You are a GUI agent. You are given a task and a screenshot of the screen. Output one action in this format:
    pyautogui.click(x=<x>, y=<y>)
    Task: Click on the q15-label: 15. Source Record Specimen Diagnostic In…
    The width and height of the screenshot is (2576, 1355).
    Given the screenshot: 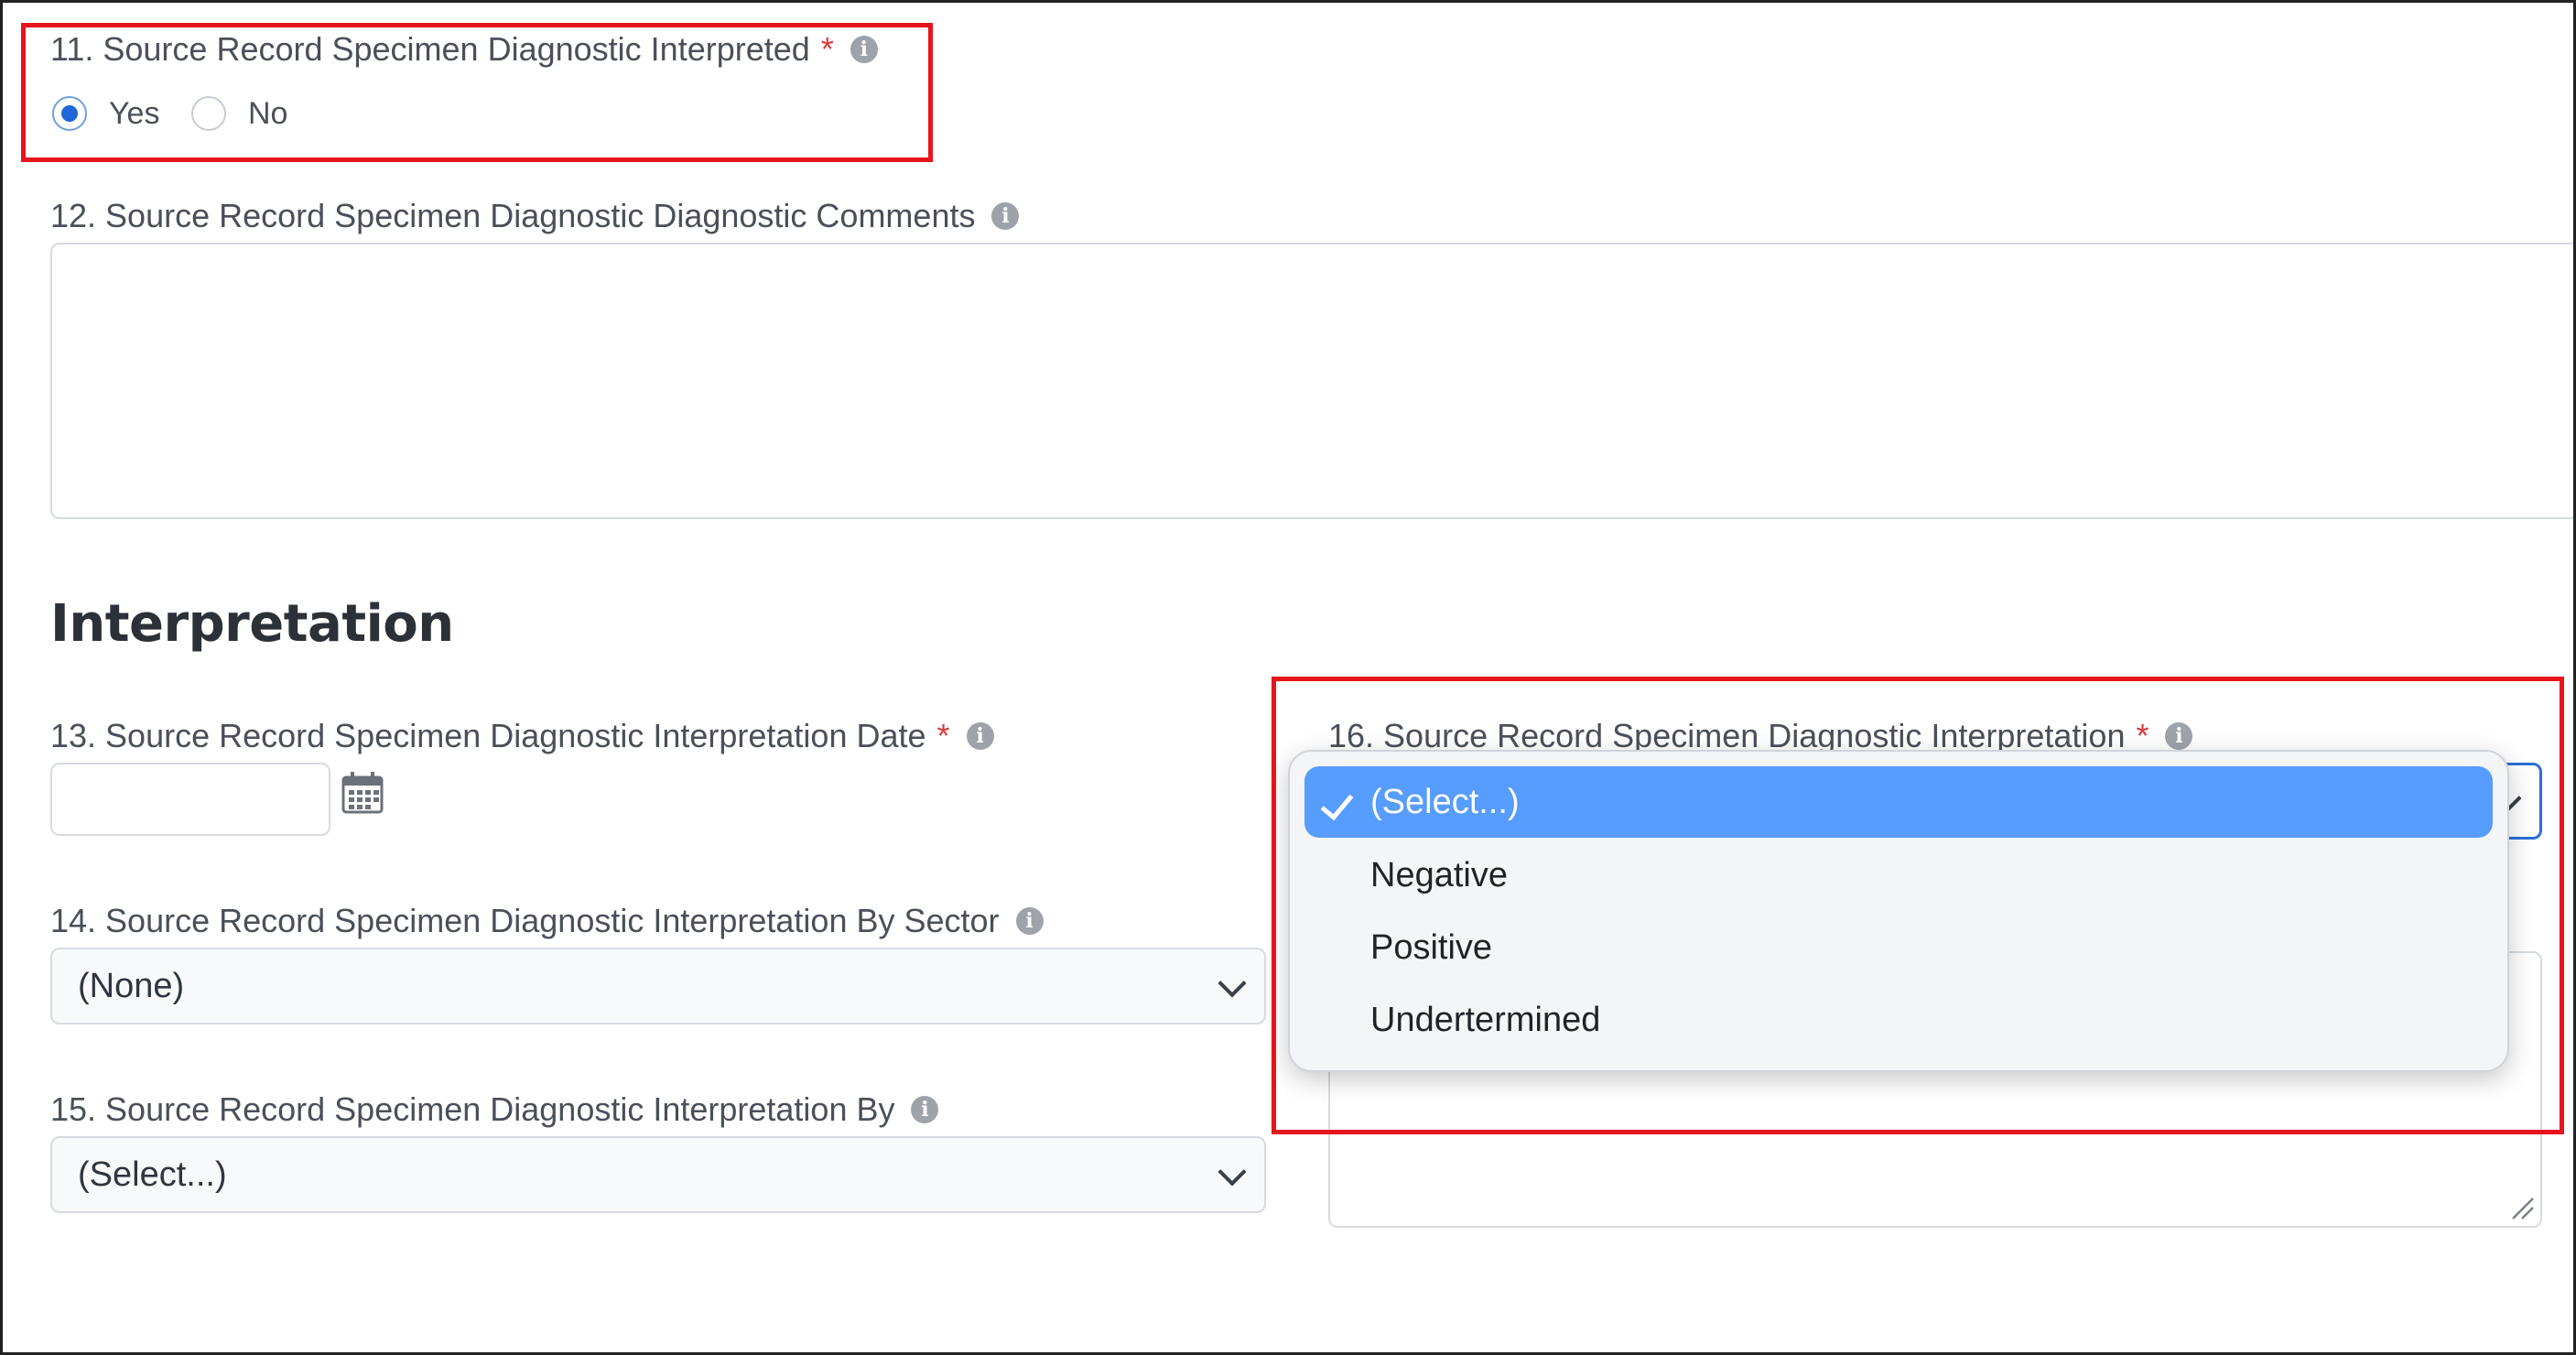 What is the action you would take?
    pyautogui.click(x=494, y=1110)
    